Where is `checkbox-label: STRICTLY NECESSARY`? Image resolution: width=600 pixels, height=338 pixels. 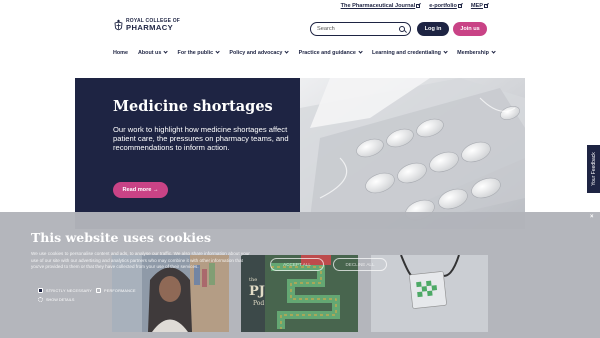 checkbox-label: STRICTLY NECESSARY is located at coordinates (69, 290).